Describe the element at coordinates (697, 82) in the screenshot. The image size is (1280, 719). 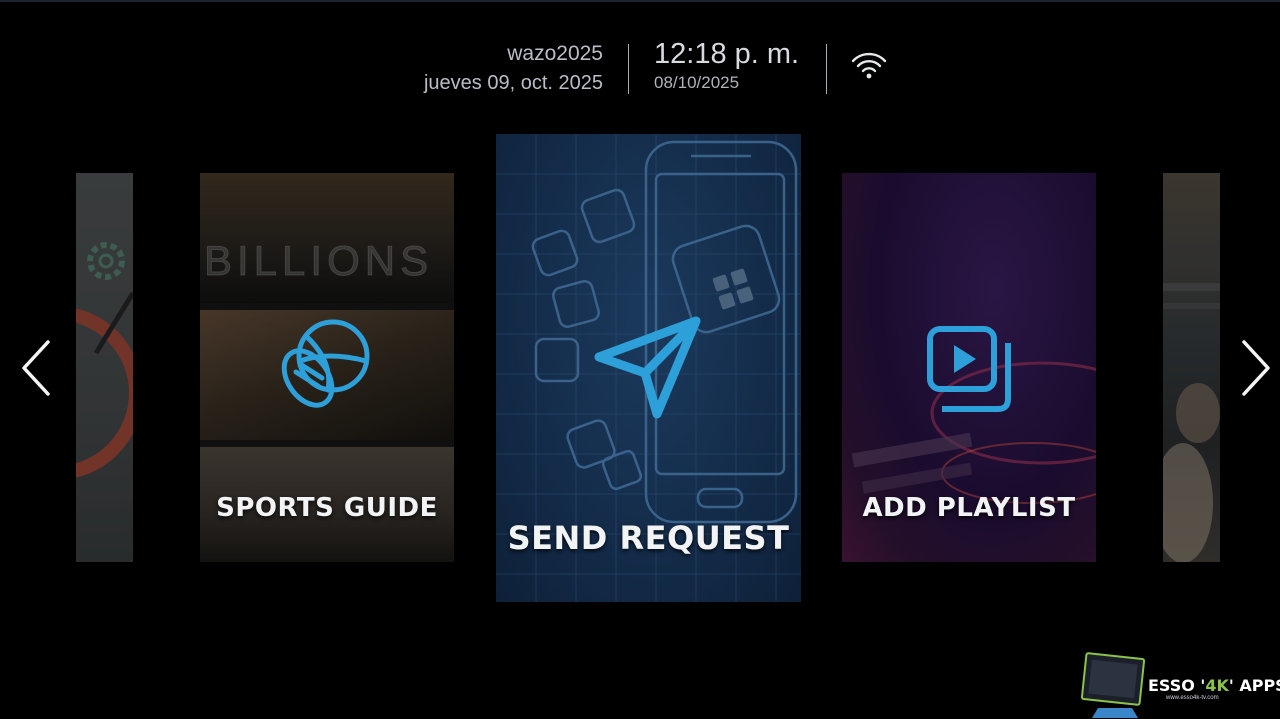
I see `date-short: 08/10/2025` at that location.